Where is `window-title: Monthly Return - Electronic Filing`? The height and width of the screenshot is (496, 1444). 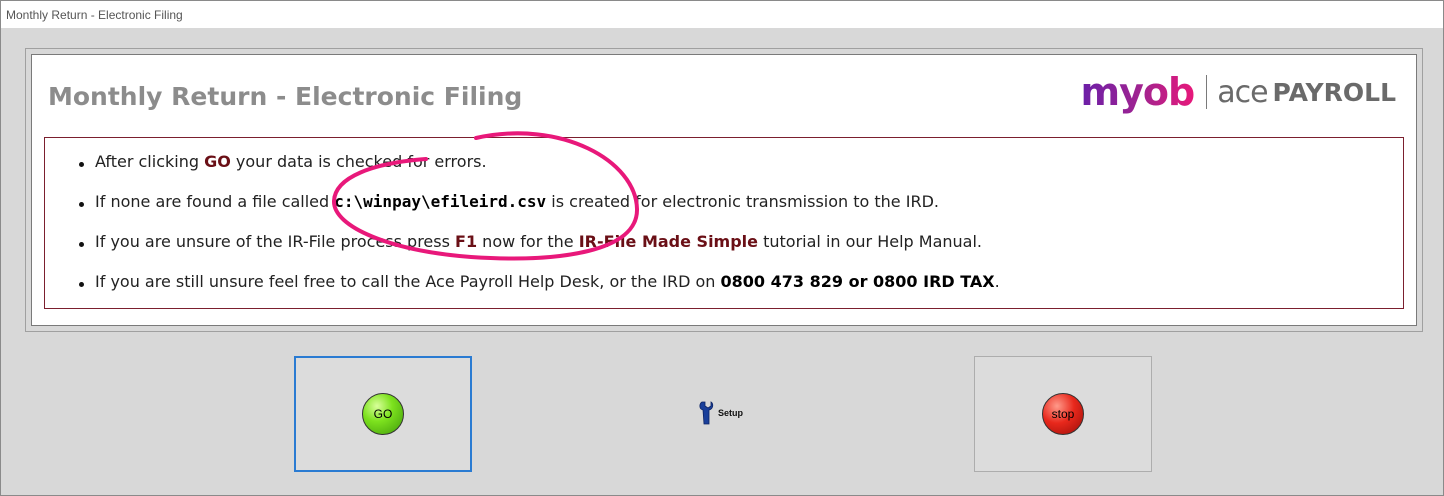 window-title: Monthly Return - Electronic Filing is located at coordinates (94, 15).